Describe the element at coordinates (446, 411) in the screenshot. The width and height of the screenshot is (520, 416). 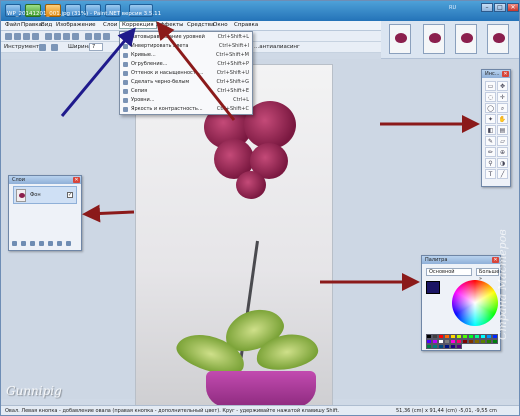
I see `status-coordinates: 51,36 (cm) x 91,44 (cm) -5,01, -9,55 cm` at that location.